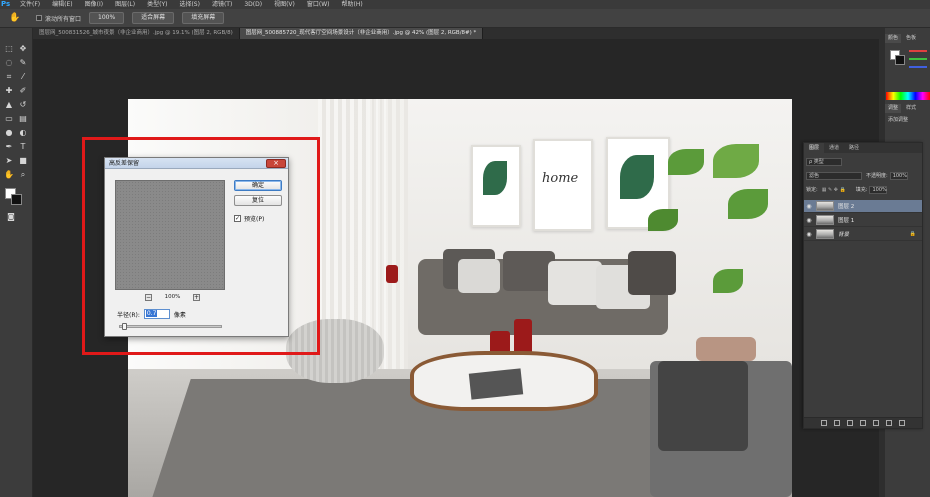 The height and width of the screenshot is (497, 930). What do you see at coordinates (560, 178) in the screenshot?
I see `home-art-text: home` at bounding box center [560, 178].